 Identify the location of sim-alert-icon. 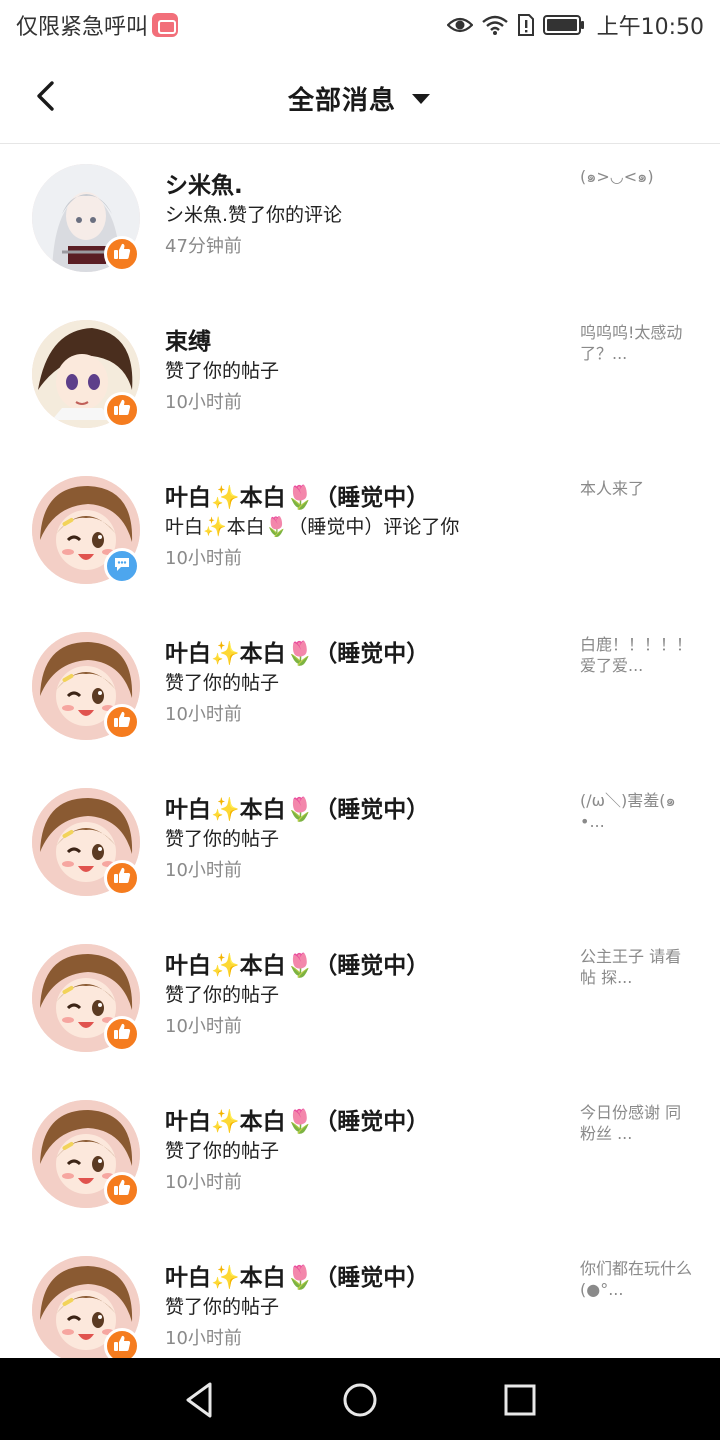
(525, 25).